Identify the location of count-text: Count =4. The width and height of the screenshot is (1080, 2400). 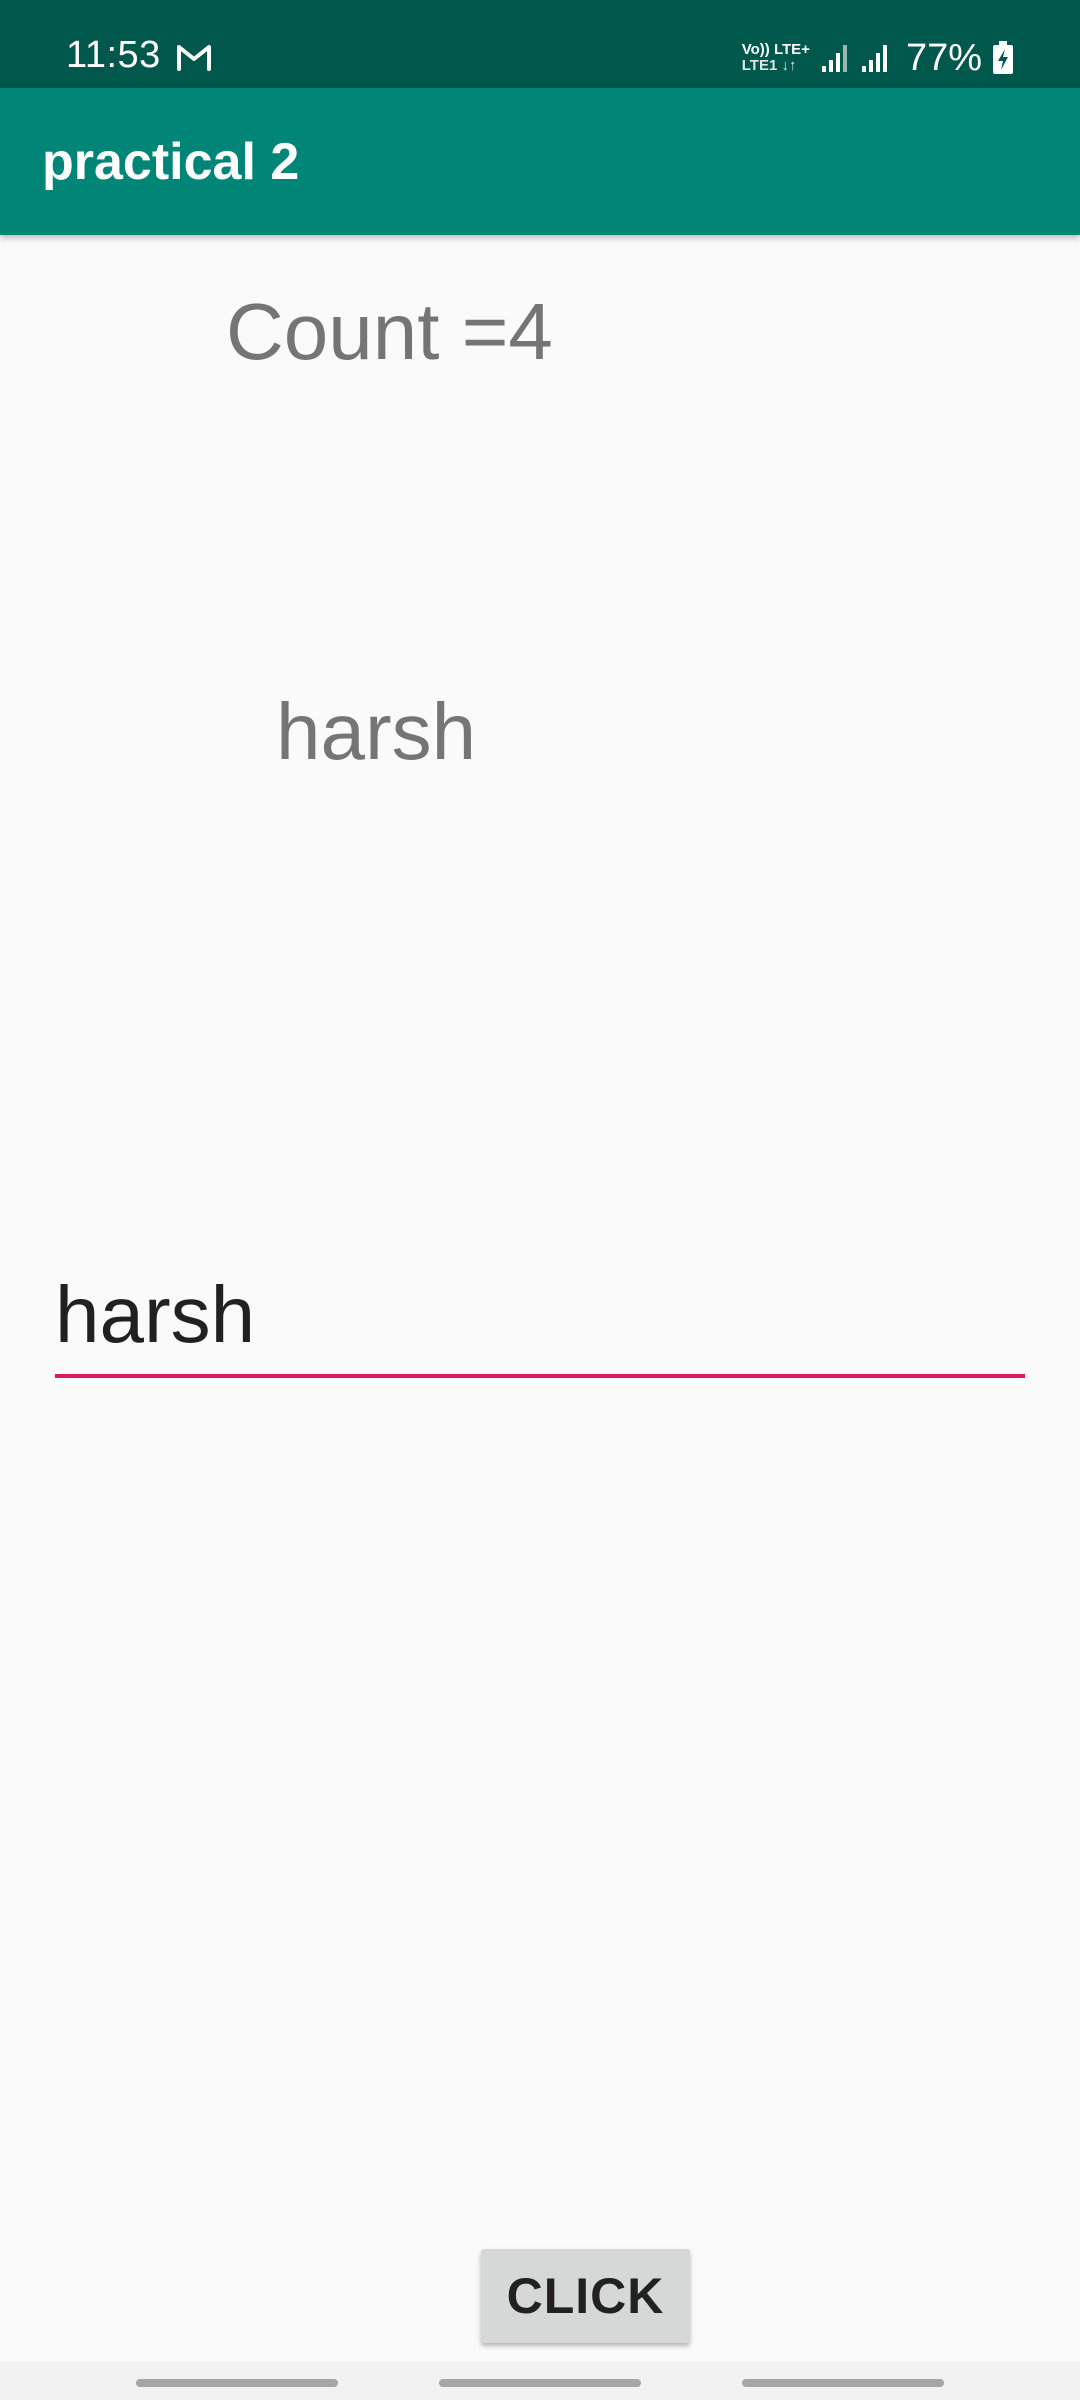
(389, 331).